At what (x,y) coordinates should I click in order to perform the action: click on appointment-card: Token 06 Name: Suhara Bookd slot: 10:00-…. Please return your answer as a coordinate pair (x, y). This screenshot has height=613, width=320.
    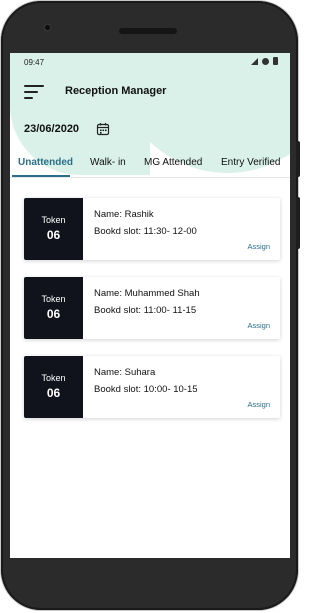
    Looking at the image, I should click on (152, 387).